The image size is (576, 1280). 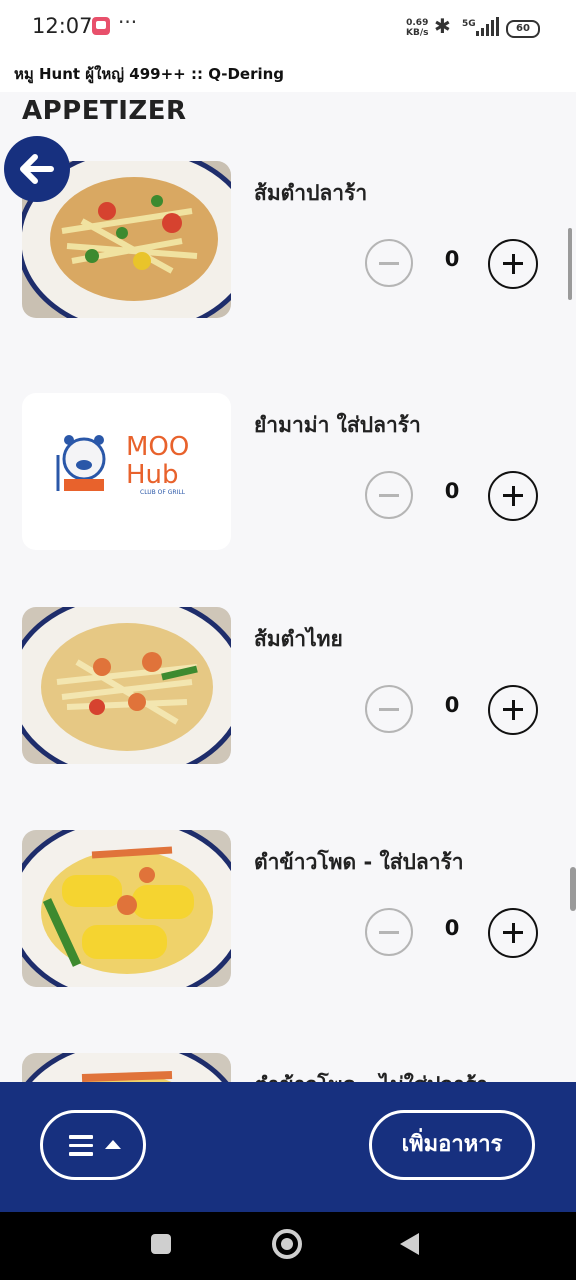 I want to click on section-title: APPETIZER, so click(x=104, y=111).